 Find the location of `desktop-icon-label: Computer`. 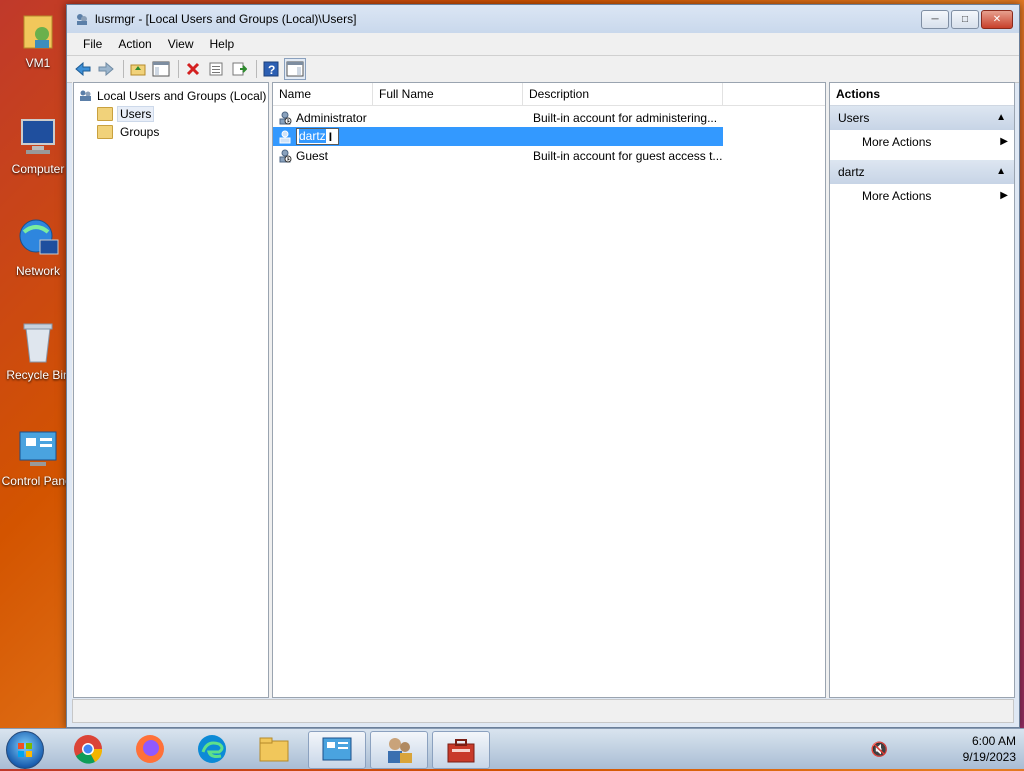

desktop-icon-label: Computer is located at coordinates (38, 169).